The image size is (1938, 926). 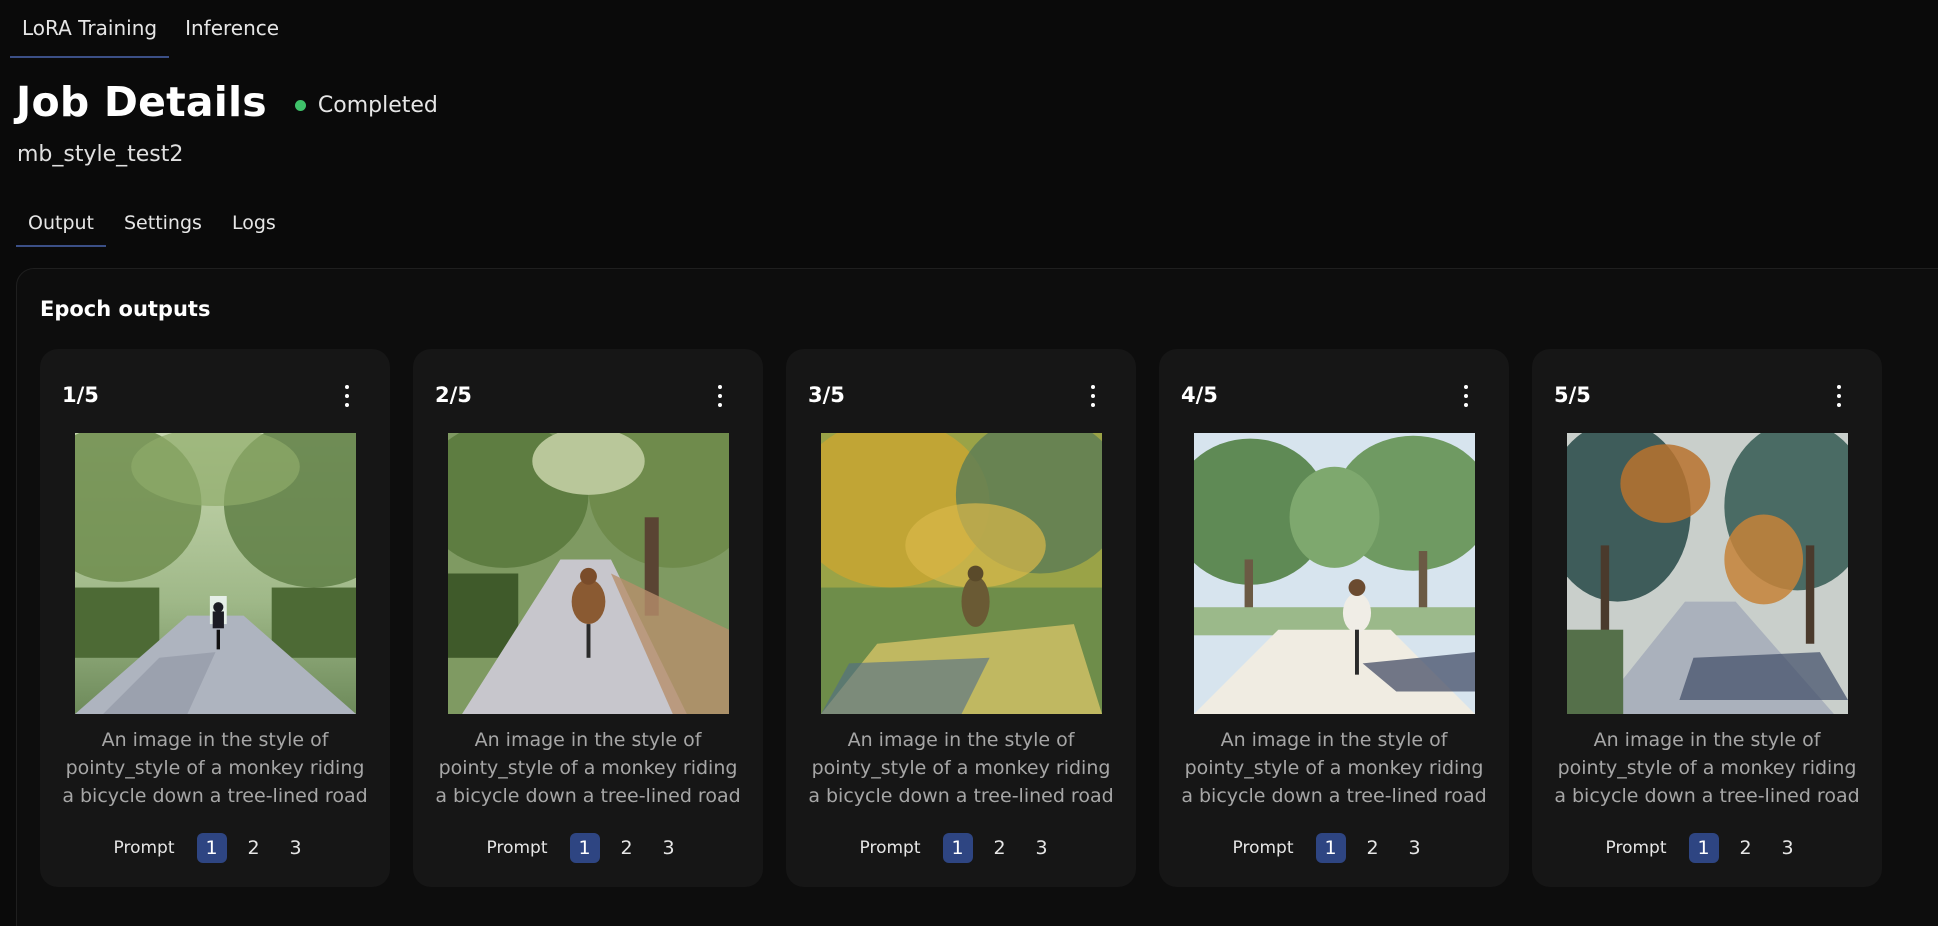 What do you see at coordinates (254, 223) in the screenshot?
I see `tab-logs: Logs` at bounding box center [254, 223].